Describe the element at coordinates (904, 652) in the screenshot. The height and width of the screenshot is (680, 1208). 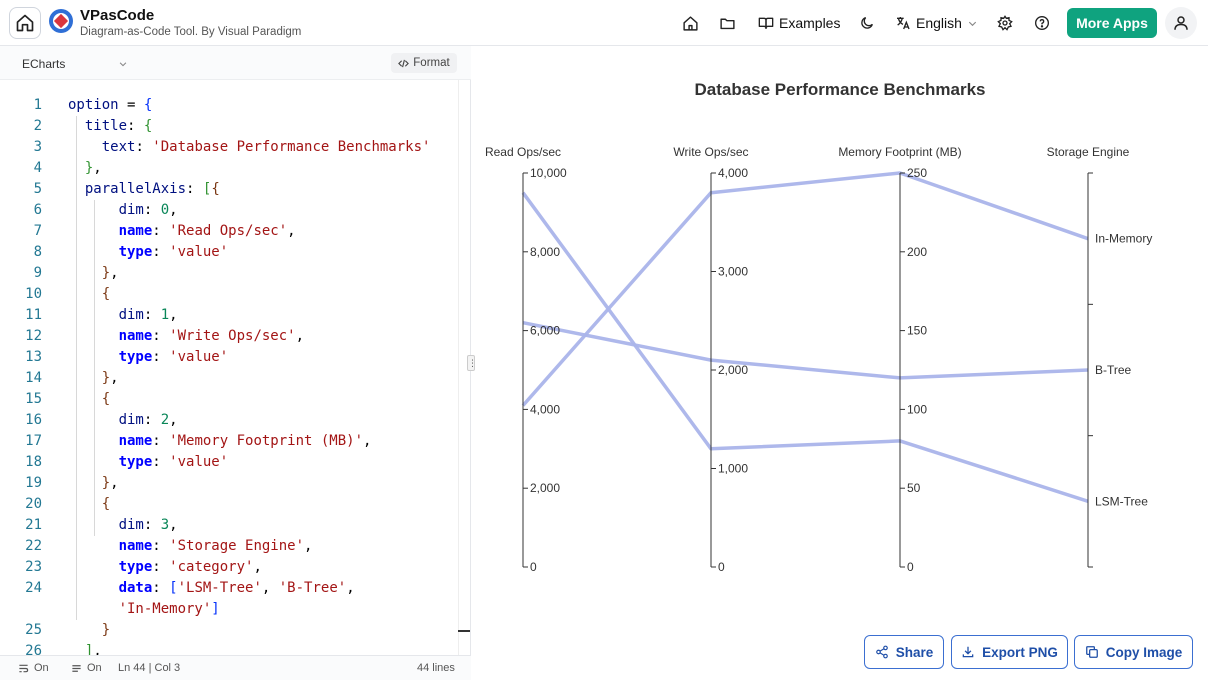
I see `share-button: Share` at that location.